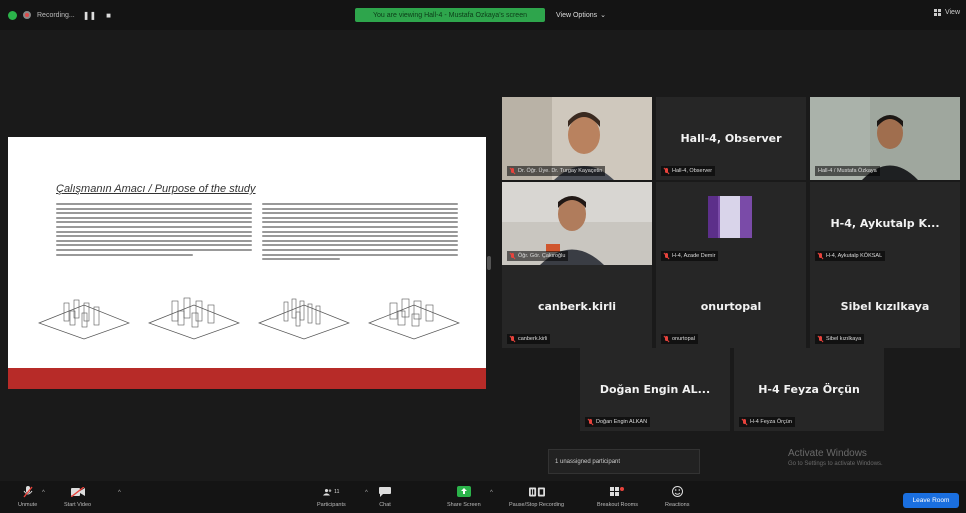  I want to click on microphone-muted-icon, so click(28, 491).